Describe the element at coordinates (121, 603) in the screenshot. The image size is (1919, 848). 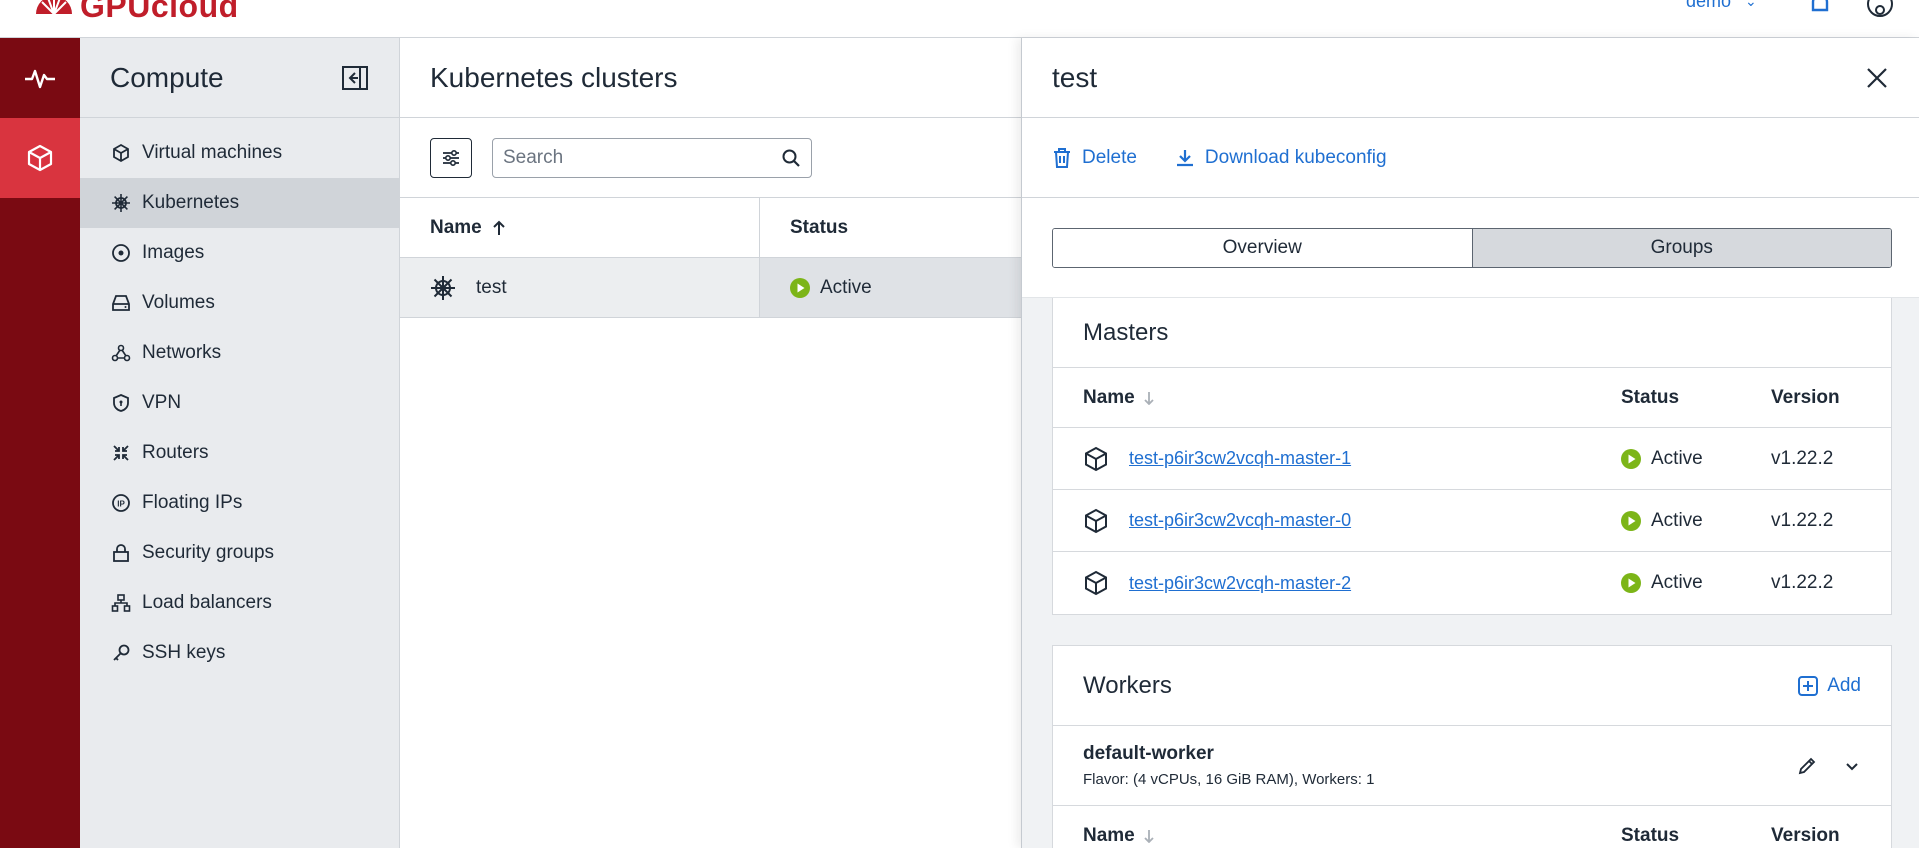
I see `load-balancer-icon` at that location.